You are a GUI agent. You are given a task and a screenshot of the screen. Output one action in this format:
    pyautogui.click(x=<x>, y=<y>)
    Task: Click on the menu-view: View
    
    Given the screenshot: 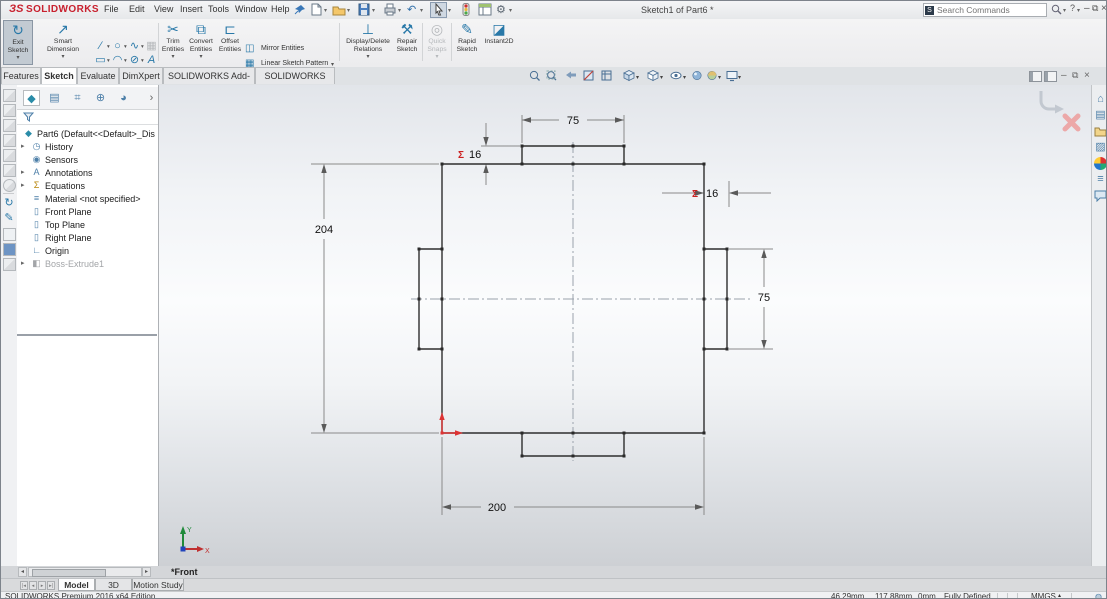 What is the action you would take?
    pyautogui.click(x=163, y=9)
    